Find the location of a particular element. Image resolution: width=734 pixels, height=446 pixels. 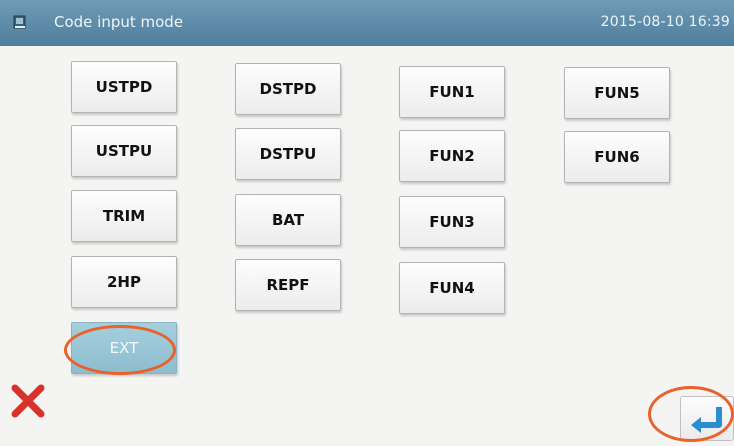

ustpd-button: USTPD is located at coordinates (124, 87).